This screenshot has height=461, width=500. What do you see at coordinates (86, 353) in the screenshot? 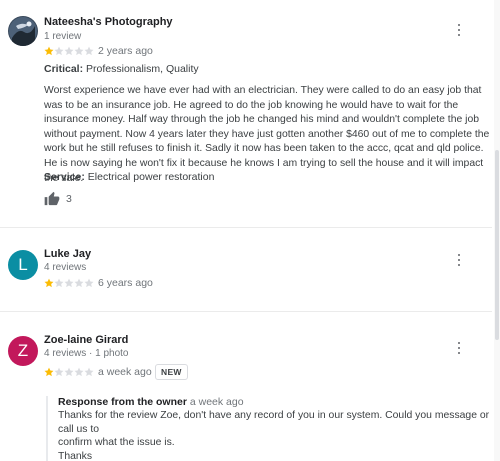
I see `reviewer-meta: 4 reviews · 1 photo` at bounding box center [86, 353].